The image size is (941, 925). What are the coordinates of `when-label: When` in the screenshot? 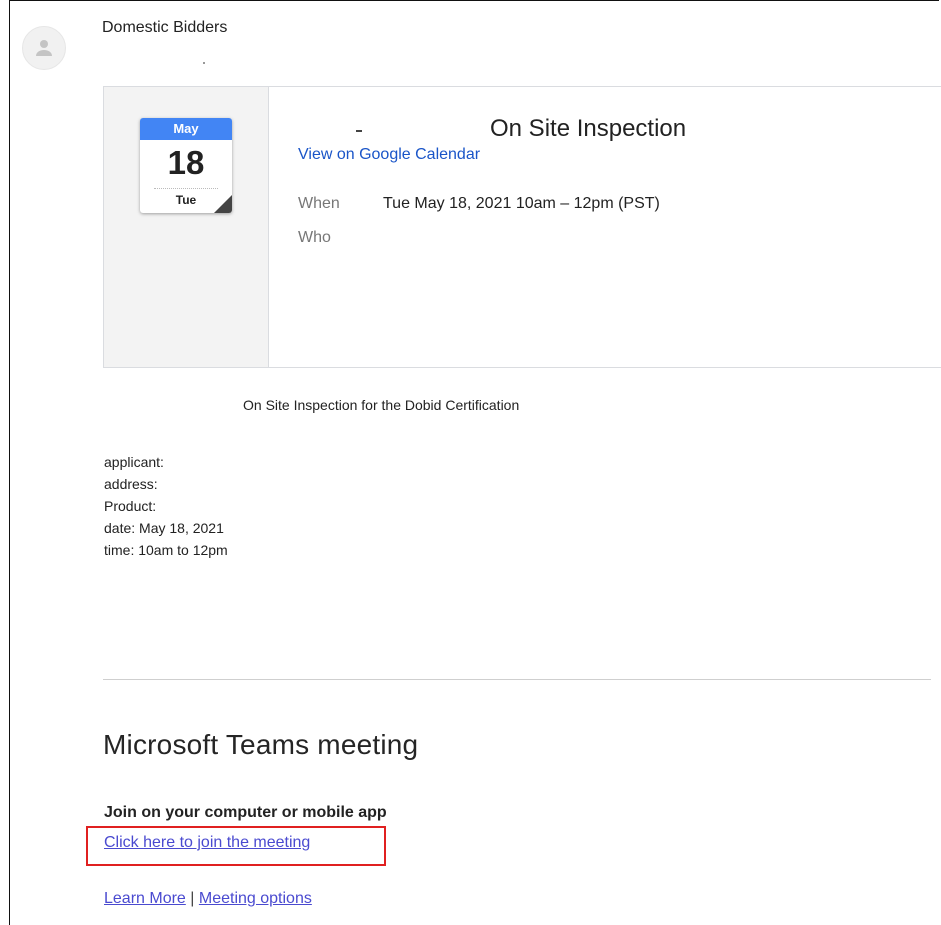 It's located at (319, 203).